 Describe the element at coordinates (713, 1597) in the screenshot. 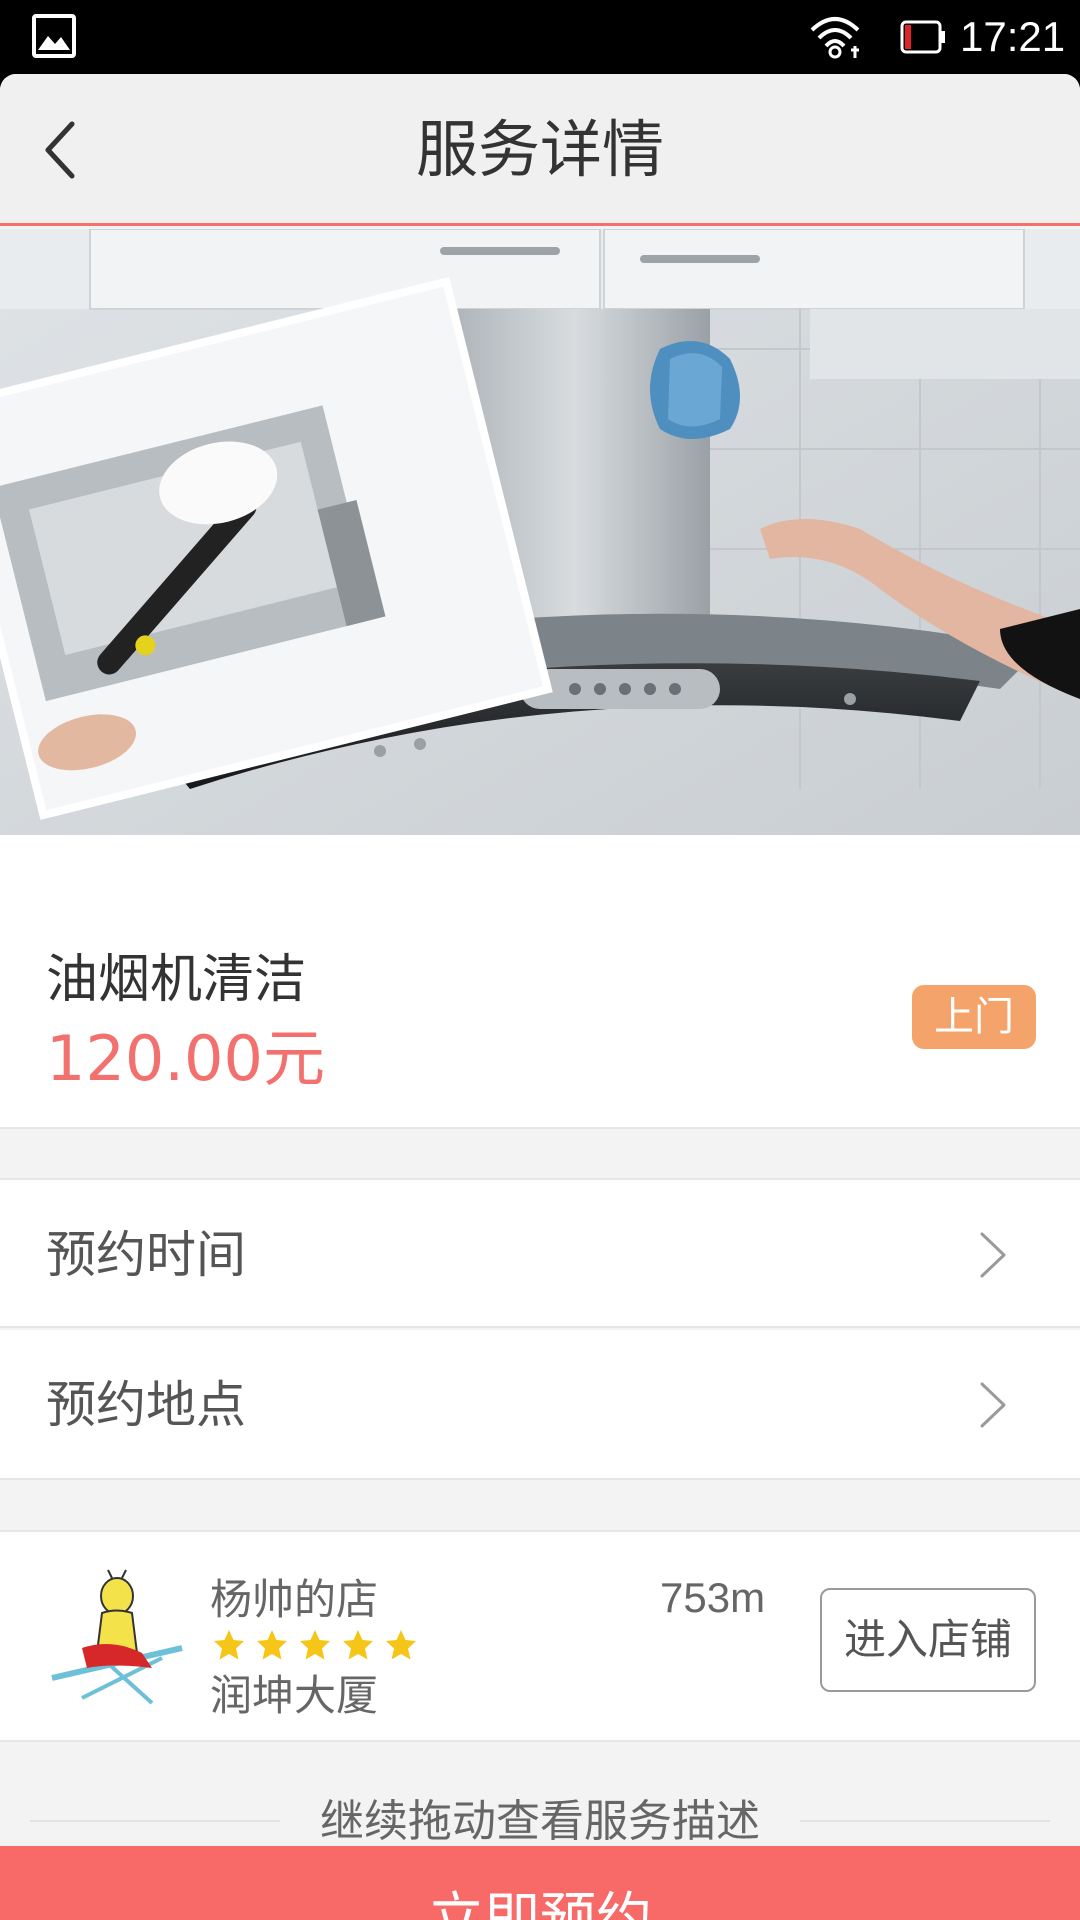

I see `shop-distance: 753m` at that location.